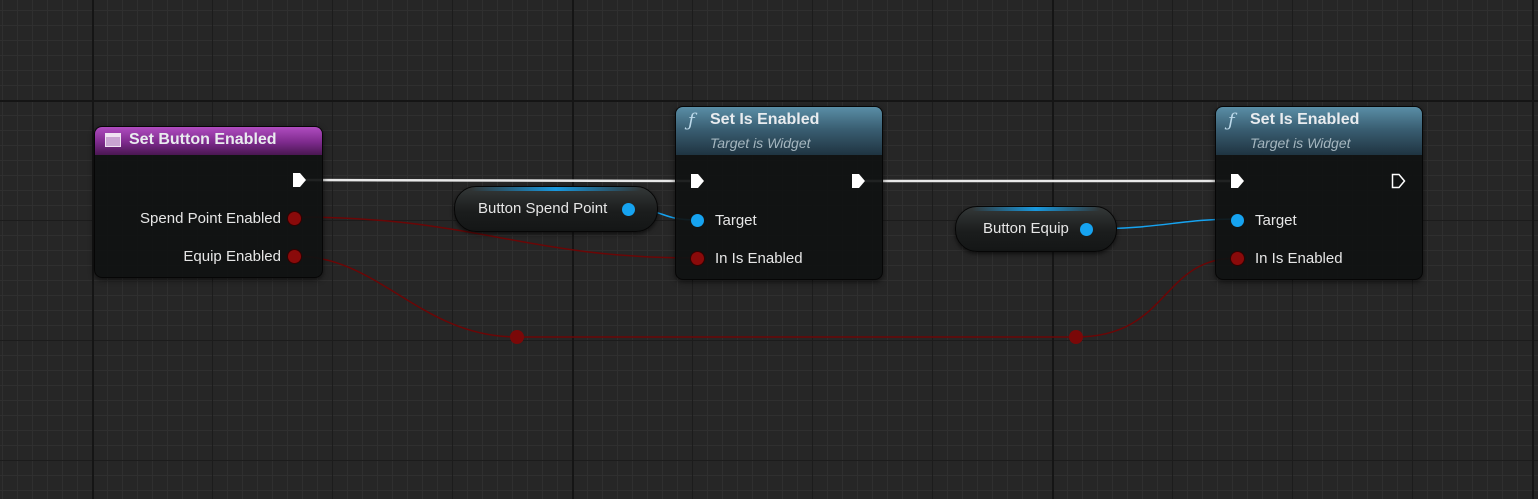 Image resolution: width=1538 pixels, height=499 pixels. What do you see at coordinates (203, 139) in the screenshot?
I see `event-node-title: Set Button Enabled` at bounding box center [203, 139].